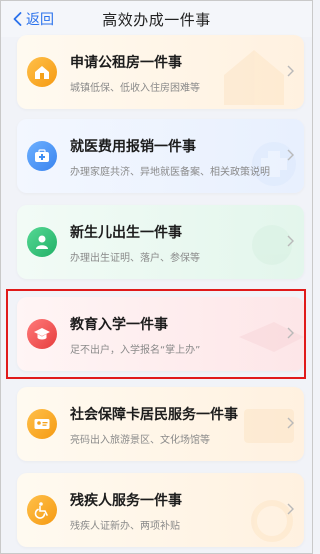 The height and width of the screenshot is (554, 320). Describe the element at coordinates (135, 258) in the screenshot. I see `card-subtitle: 办理出生证明、落户、参保等` at that location.